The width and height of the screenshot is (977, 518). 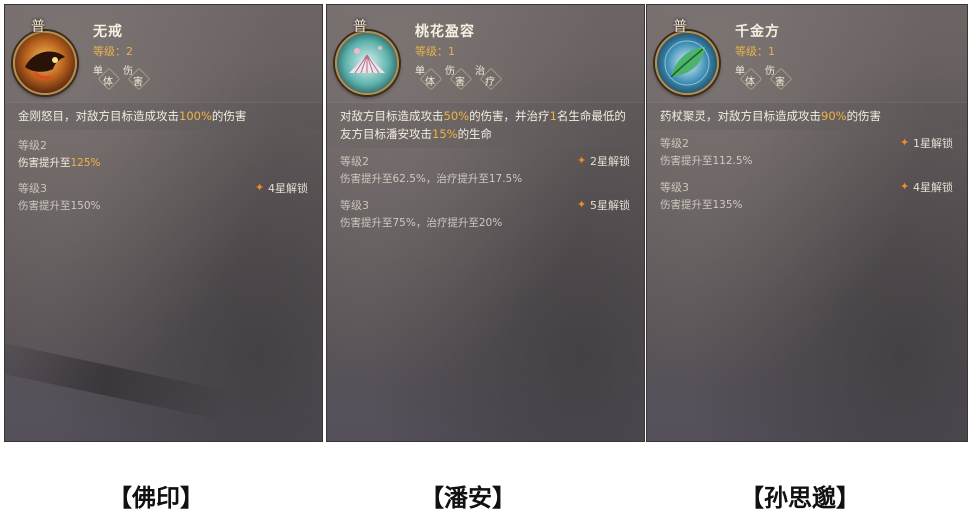 What do you see at coordinates (431, 179) in the screenshot?
I see `level-effect: 伤害提升至62.5%，治疗提升至17.5%` at bounding box center [431, 179].